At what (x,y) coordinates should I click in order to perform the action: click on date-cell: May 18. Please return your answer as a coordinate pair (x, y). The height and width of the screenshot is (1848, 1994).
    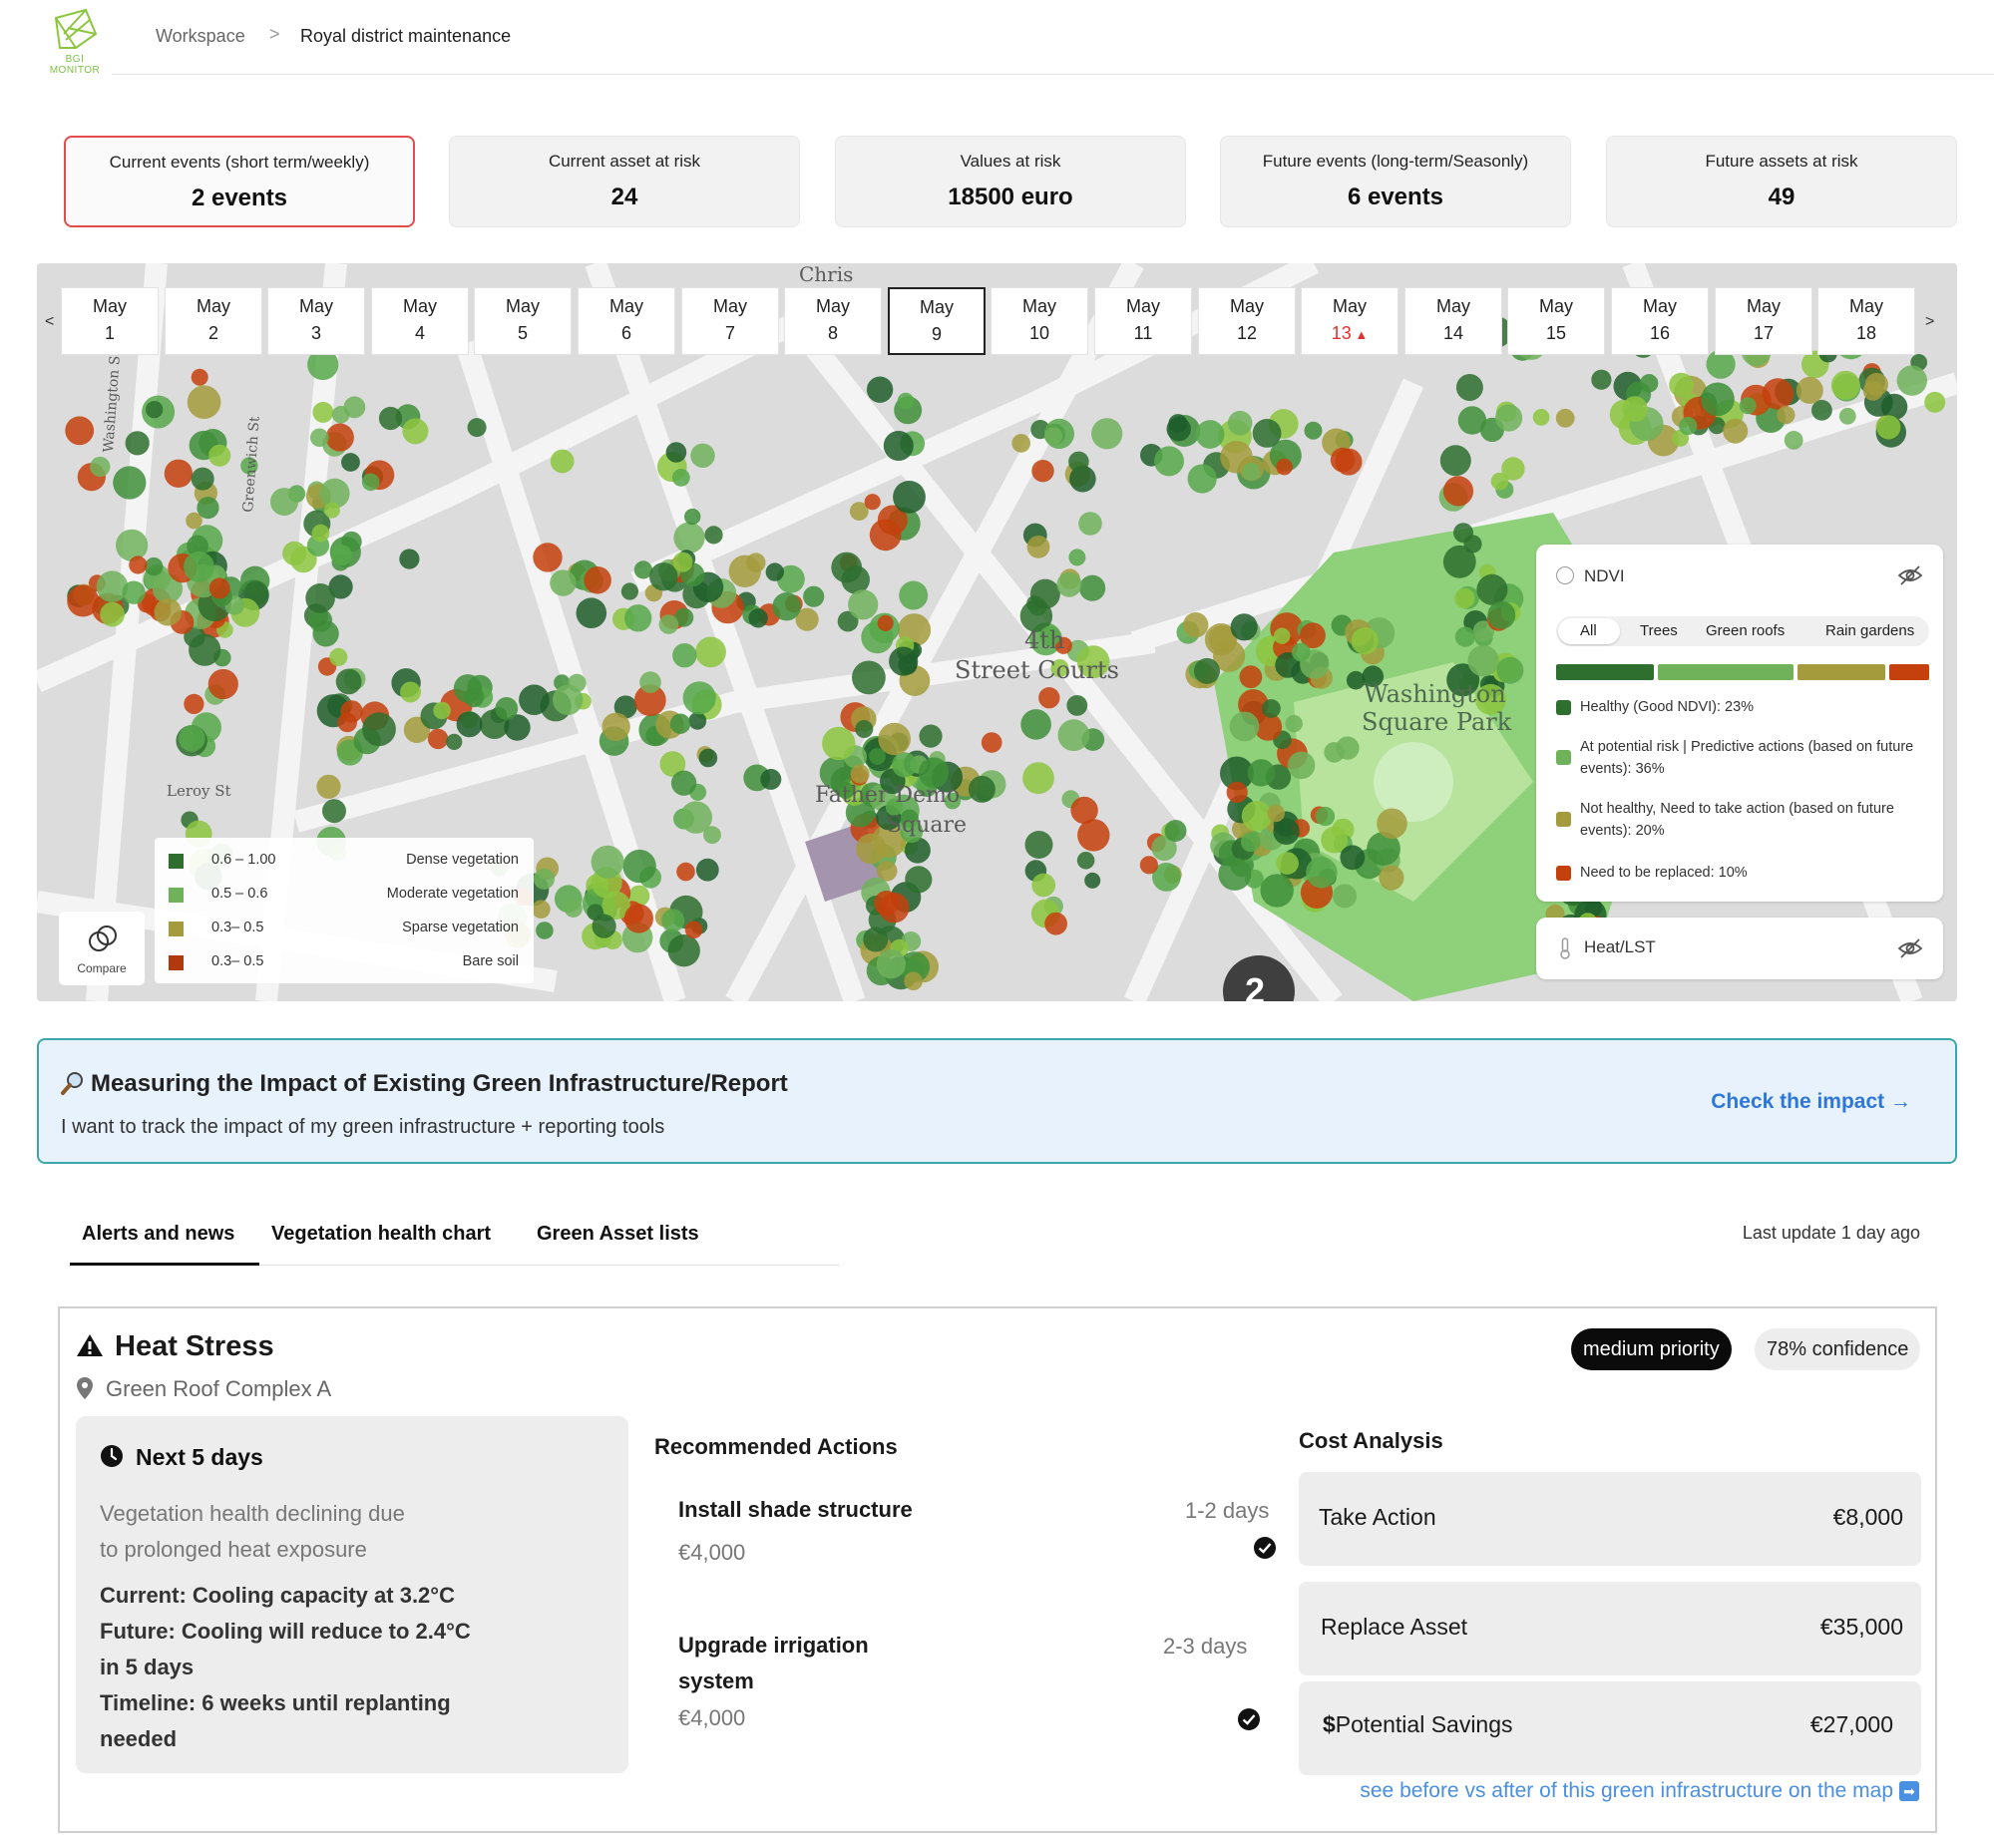
    Looking at the image, I should click on (1866, 321).